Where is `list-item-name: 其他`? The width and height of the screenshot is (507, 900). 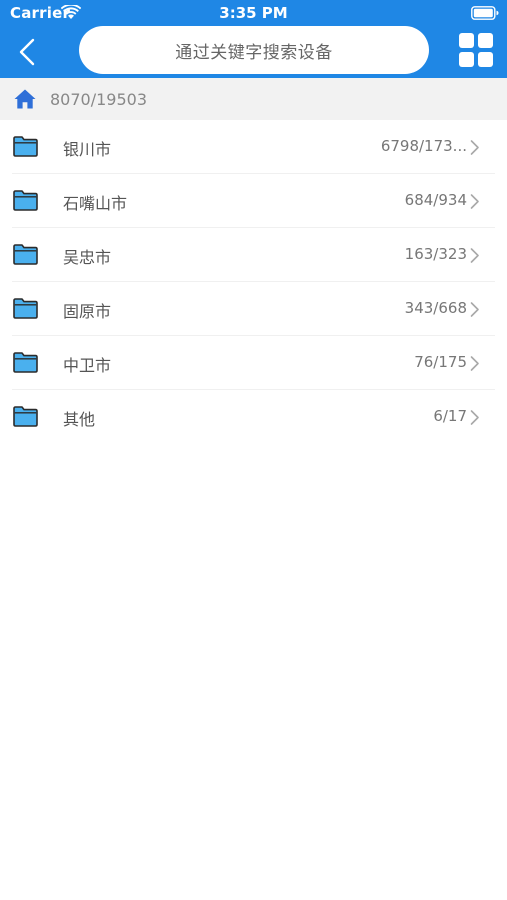
list-item-name: 其他 is located at coordinates (79, 419).